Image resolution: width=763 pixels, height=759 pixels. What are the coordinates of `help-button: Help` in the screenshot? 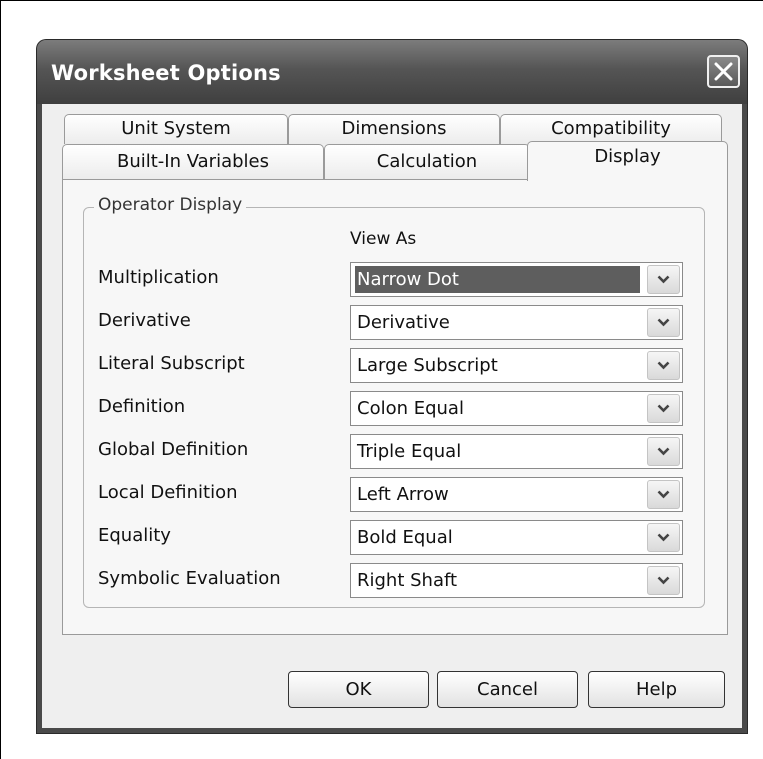 It's located at (656, 689).